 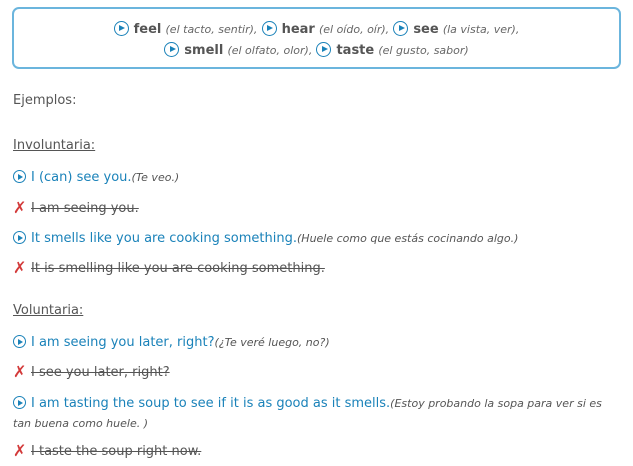 I want to click on examples-label: Ejemplos:, so click(x=45, y=100).